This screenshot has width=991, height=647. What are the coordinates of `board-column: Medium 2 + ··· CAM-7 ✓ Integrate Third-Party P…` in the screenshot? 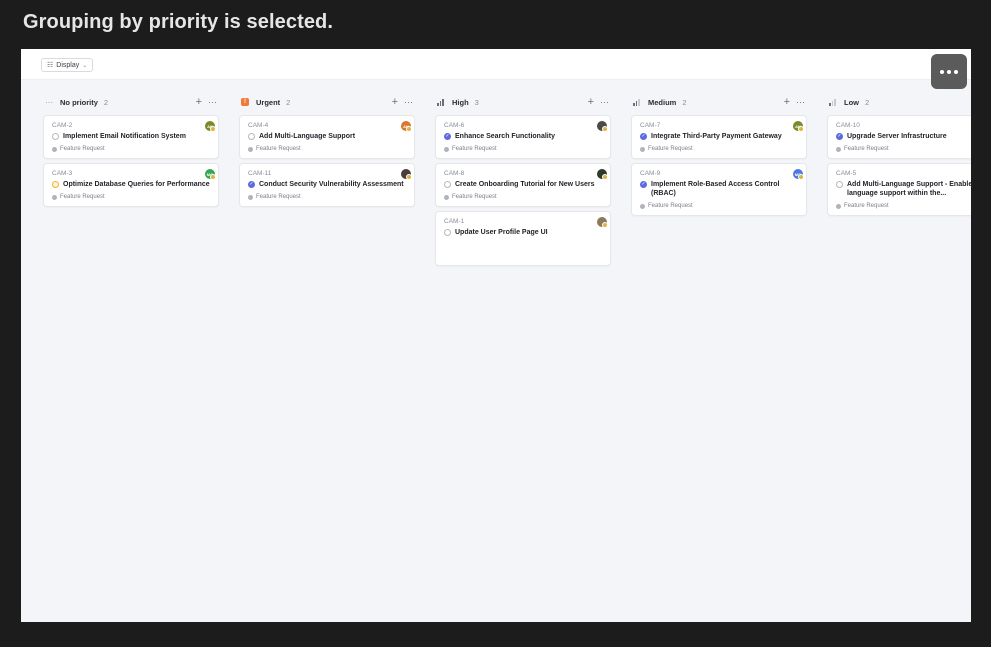 It's located at (719, 155).